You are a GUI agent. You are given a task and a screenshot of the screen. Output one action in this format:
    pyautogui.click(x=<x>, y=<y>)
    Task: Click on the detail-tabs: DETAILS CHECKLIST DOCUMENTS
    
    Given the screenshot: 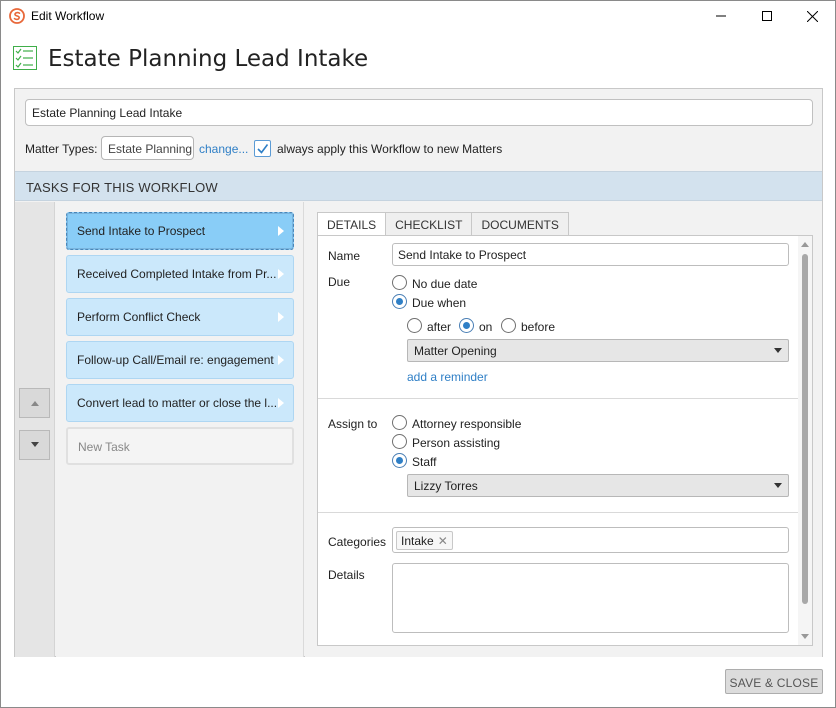 What is the action you would take?
    pyautogui.click(x=443, y=224)
    